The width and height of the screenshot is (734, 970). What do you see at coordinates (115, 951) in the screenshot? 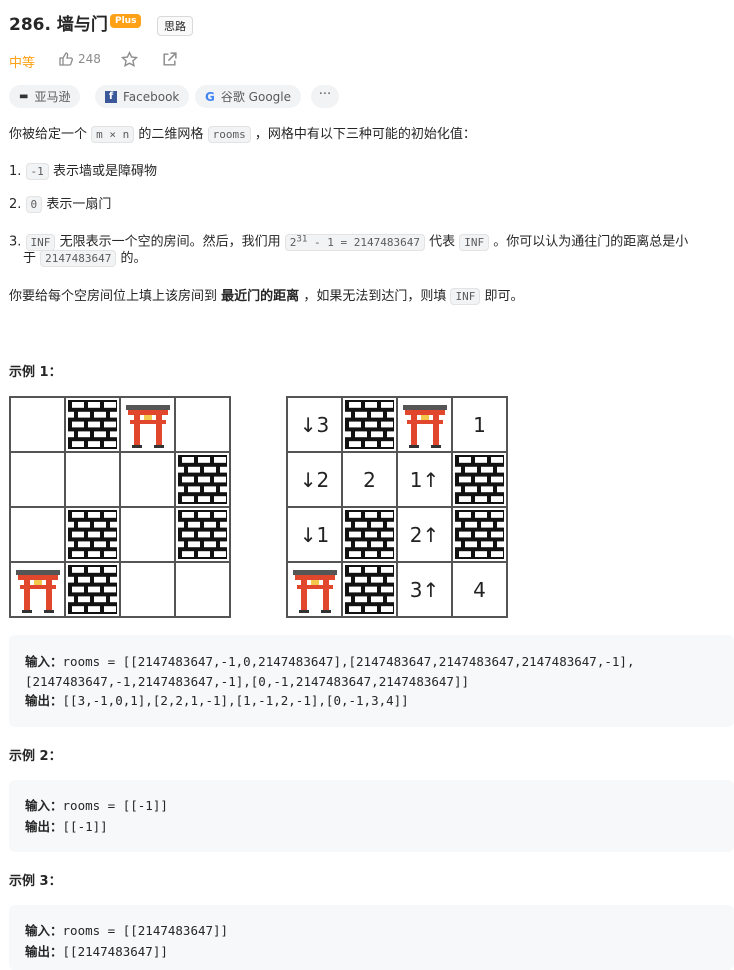
I see `output-value: [[2147483647]]` at bounding box center [115, 951].